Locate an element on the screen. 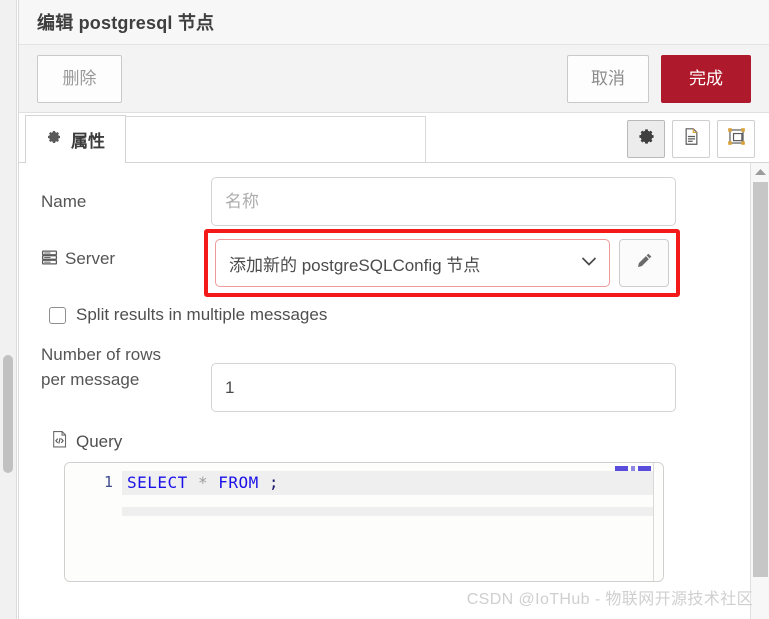 The height and width of the screenshot is (619, 769). name-field-wrapper is located at coordinates (465, 201).